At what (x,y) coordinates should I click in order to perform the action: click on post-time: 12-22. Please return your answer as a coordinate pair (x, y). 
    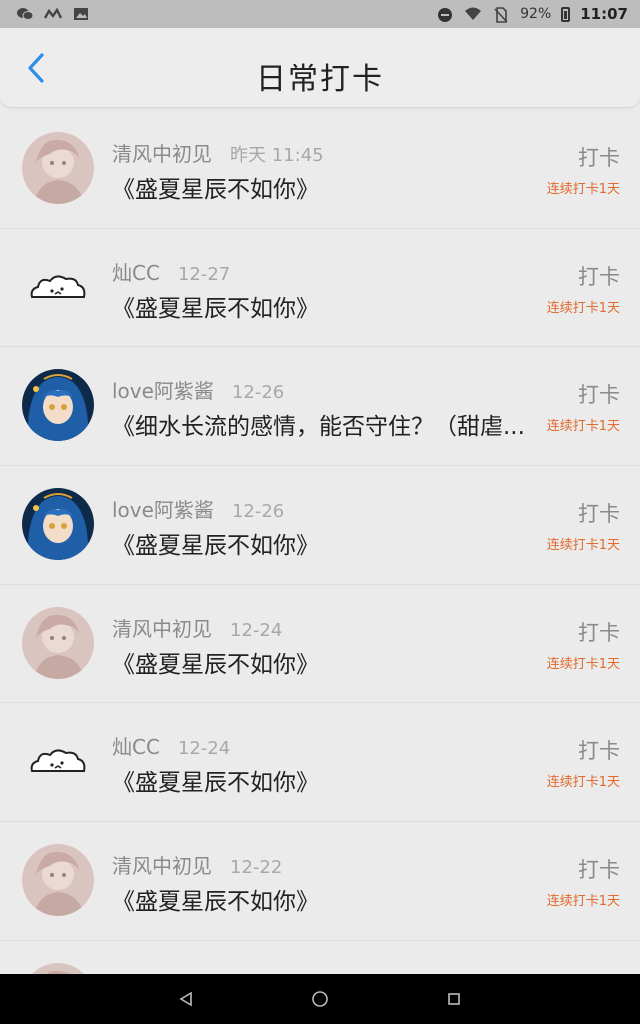
    Looking at the image, I should click on (256, 868).